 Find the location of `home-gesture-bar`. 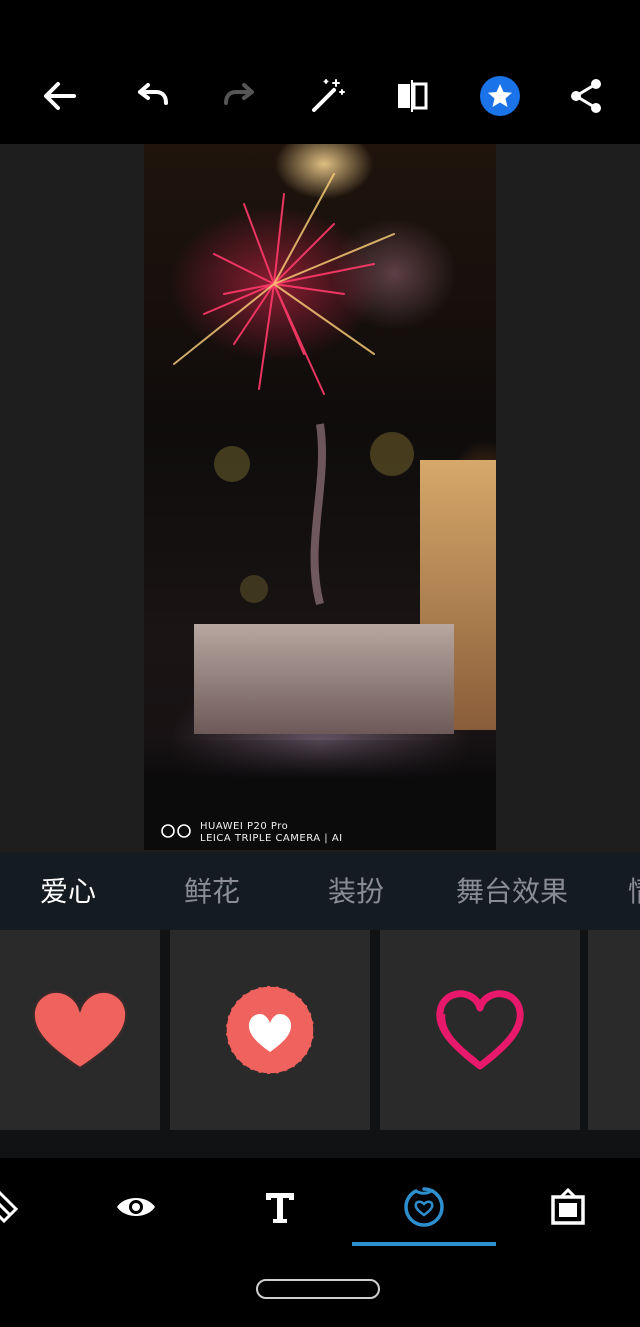

home-gesture-bar is located at coordinates (318, 1289).